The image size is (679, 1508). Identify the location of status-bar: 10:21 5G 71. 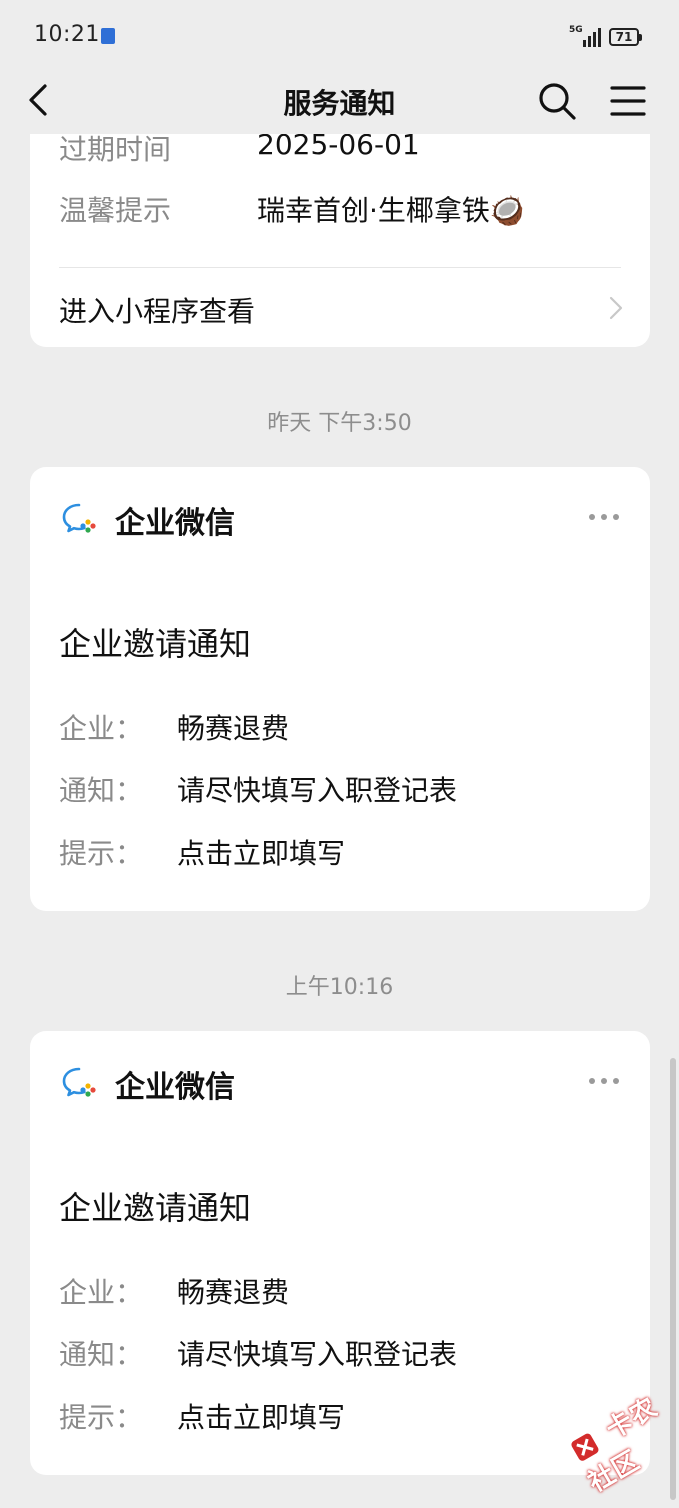
(339, 34).